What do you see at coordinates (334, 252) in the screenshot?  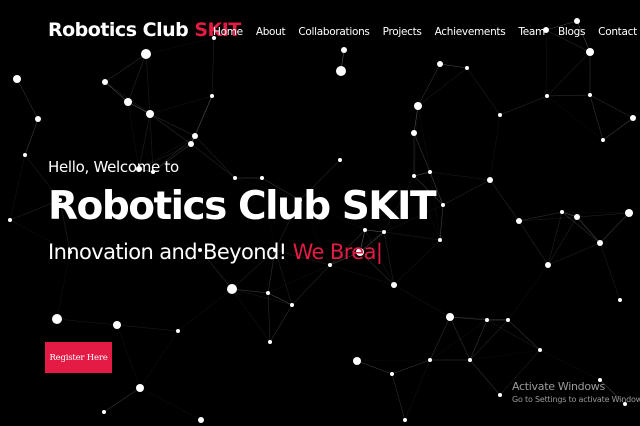 I see `tagline-typed-text: We Brea` at bounding box center [334, 252].